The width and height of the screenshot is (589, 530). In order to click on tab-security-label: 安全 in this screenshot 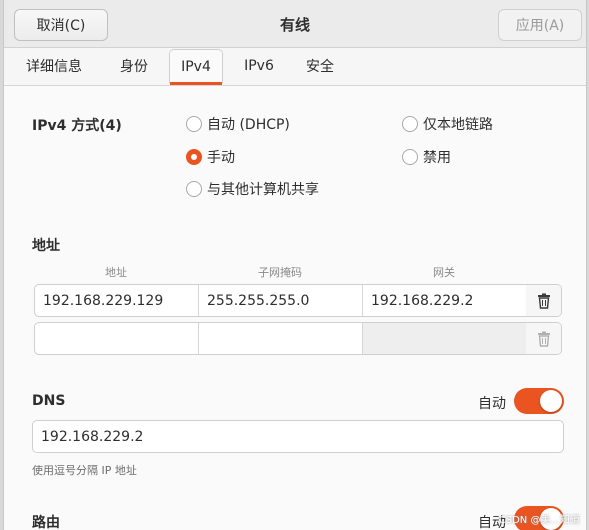, I will do `click(320, 67)`.